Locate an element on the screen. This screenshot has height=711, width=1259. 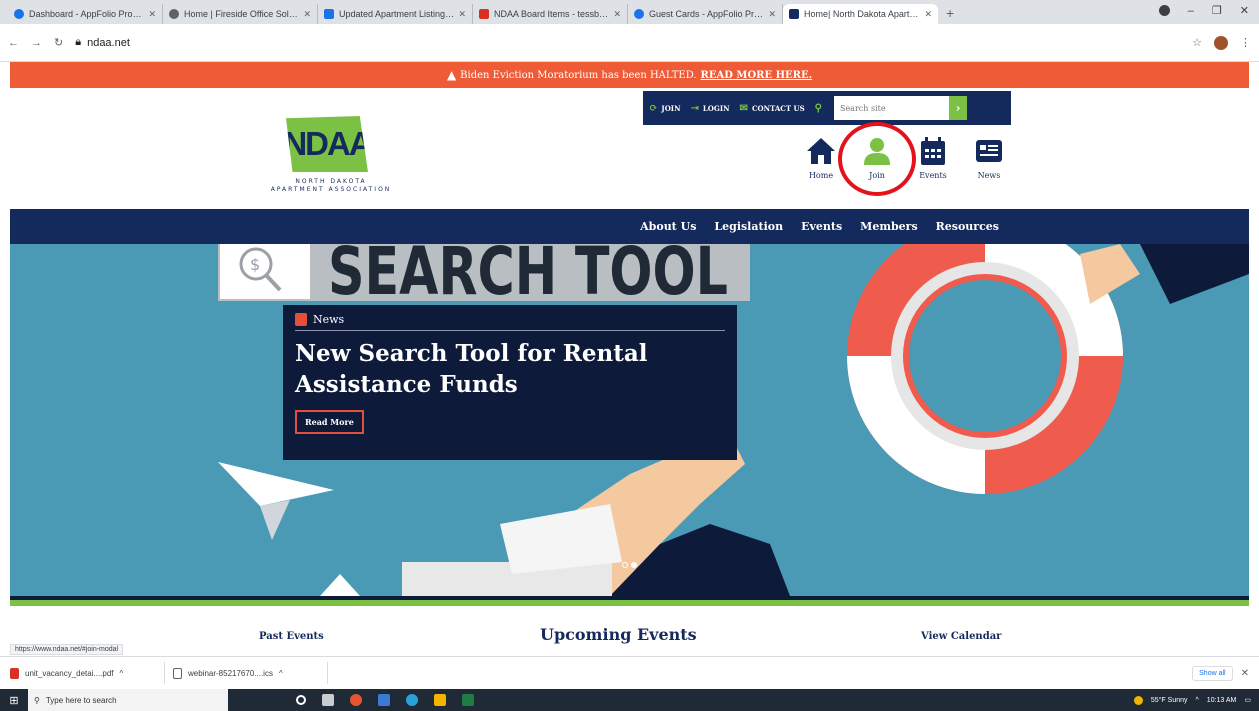
chrome-icon is located at coordinates (356, 700).